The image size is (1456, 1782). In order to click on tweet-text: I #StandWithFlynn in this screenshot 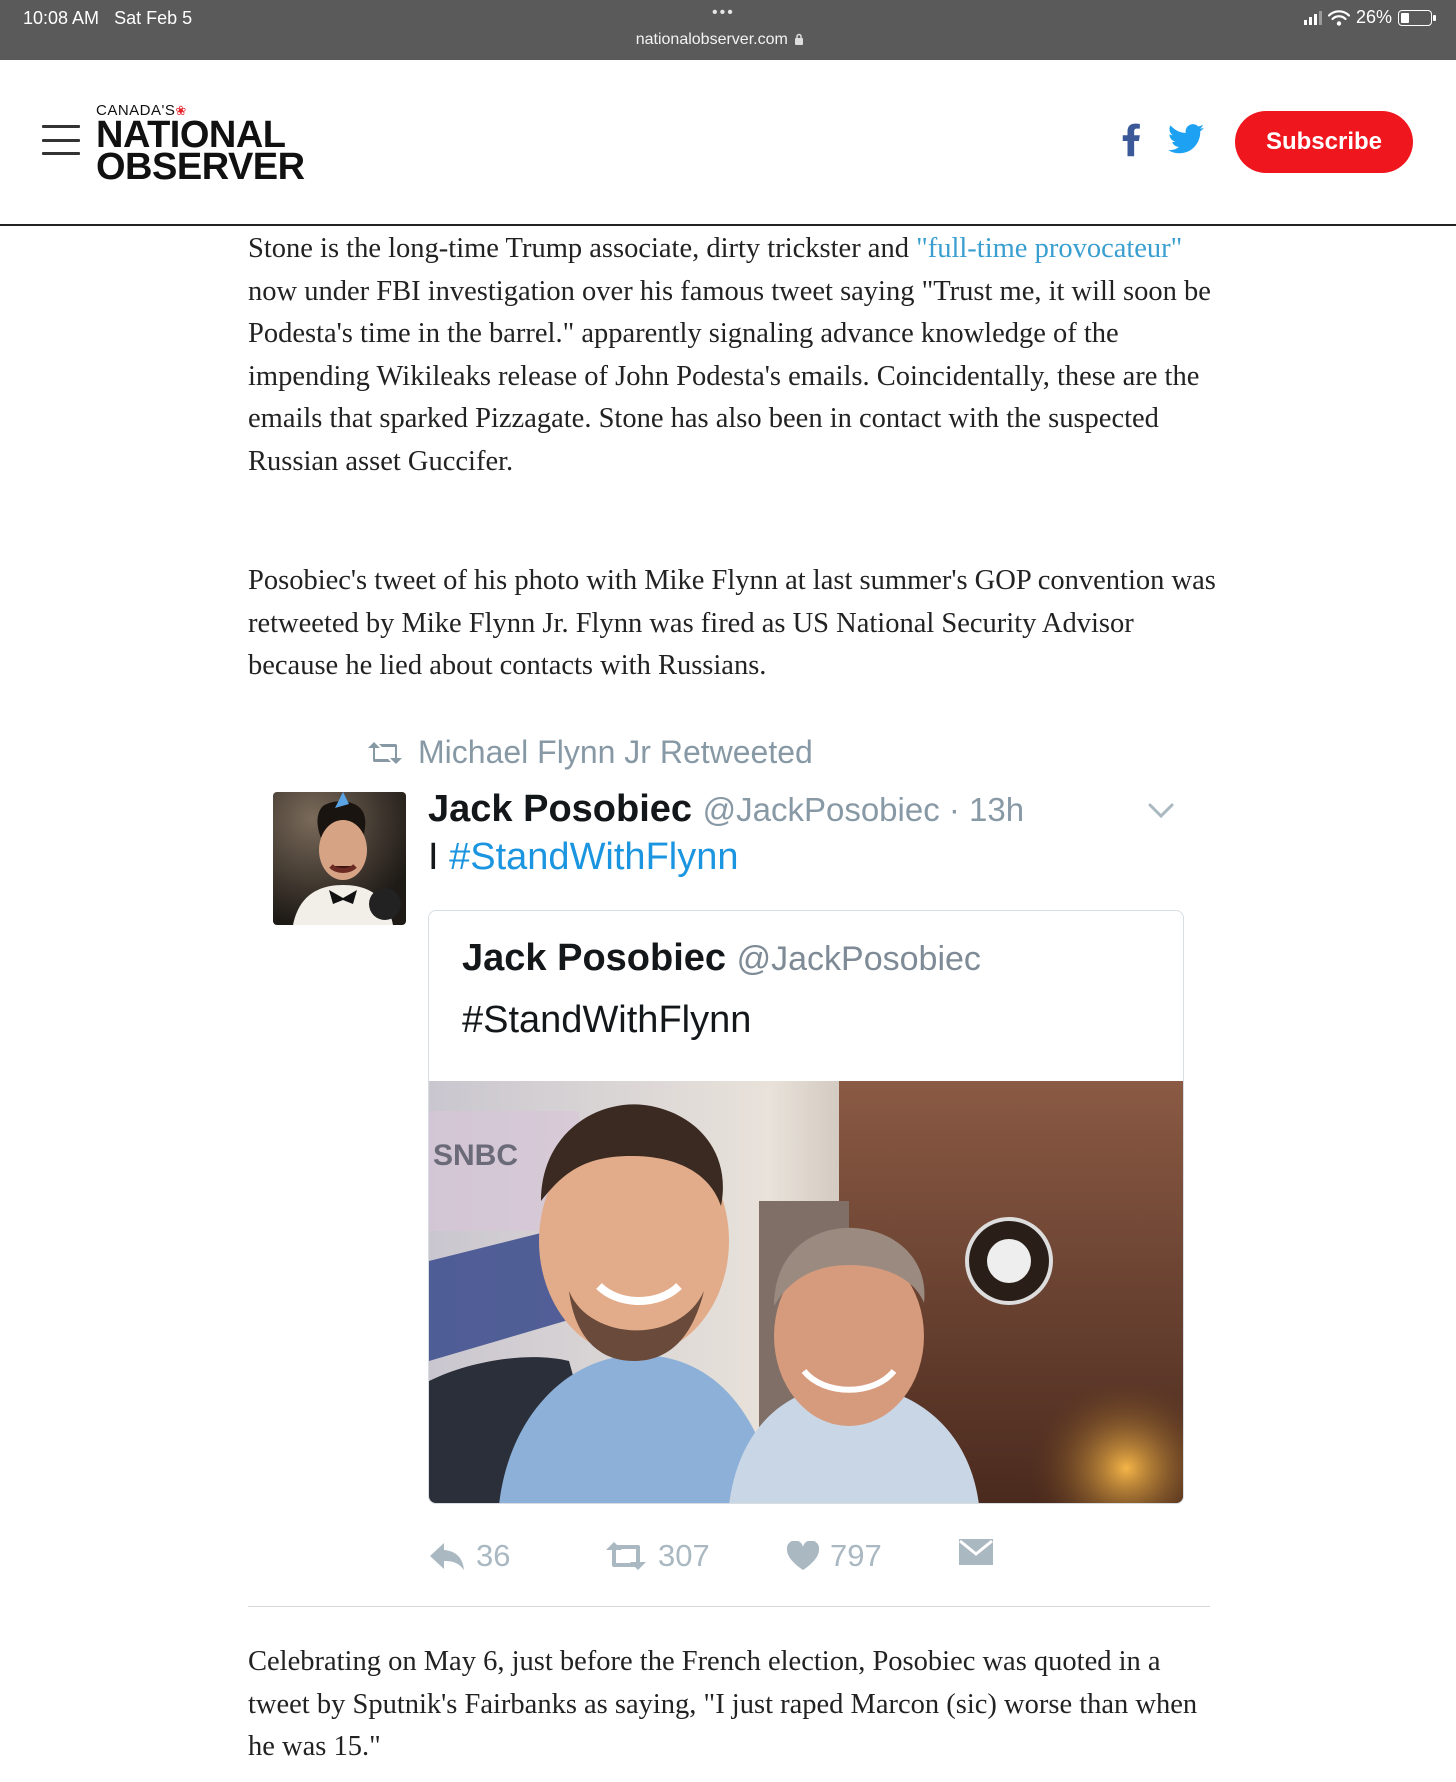, I will do `click(583, 857)`.